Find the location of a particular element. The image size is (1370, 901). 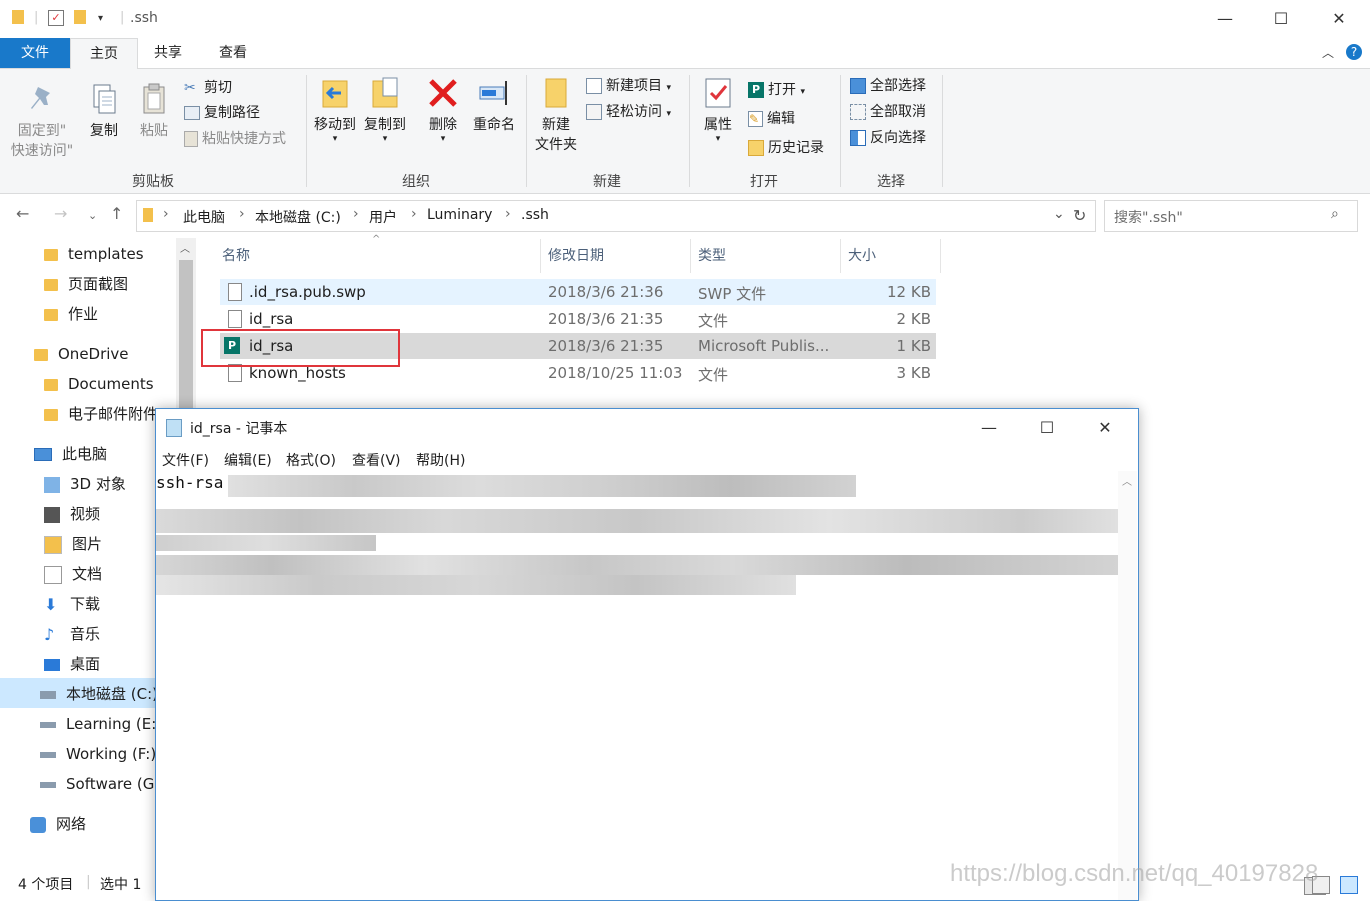

forward-arrow-icon: → is located at coordinates (60, 213).